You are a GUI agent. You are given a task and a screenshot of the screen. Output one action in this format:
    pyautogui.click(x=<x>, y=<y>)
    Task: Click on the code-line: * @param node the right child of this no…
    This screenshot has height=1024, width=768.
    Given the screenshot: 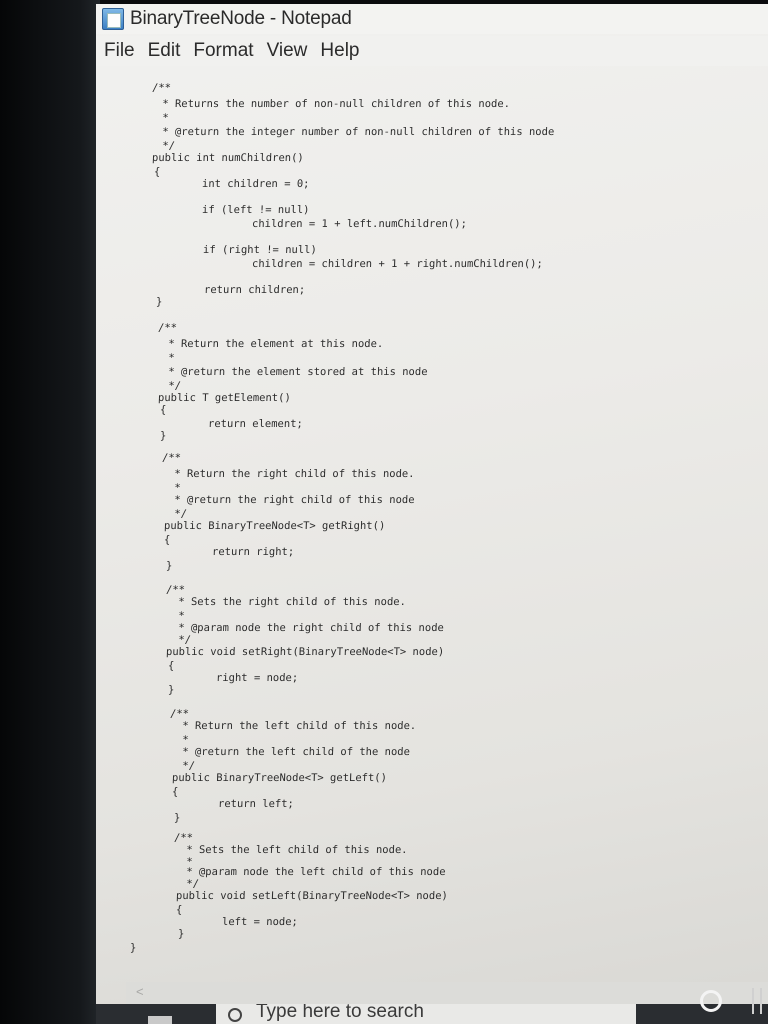 What is the action you would take?
    pyautogui.click(x=308, y=628)
    